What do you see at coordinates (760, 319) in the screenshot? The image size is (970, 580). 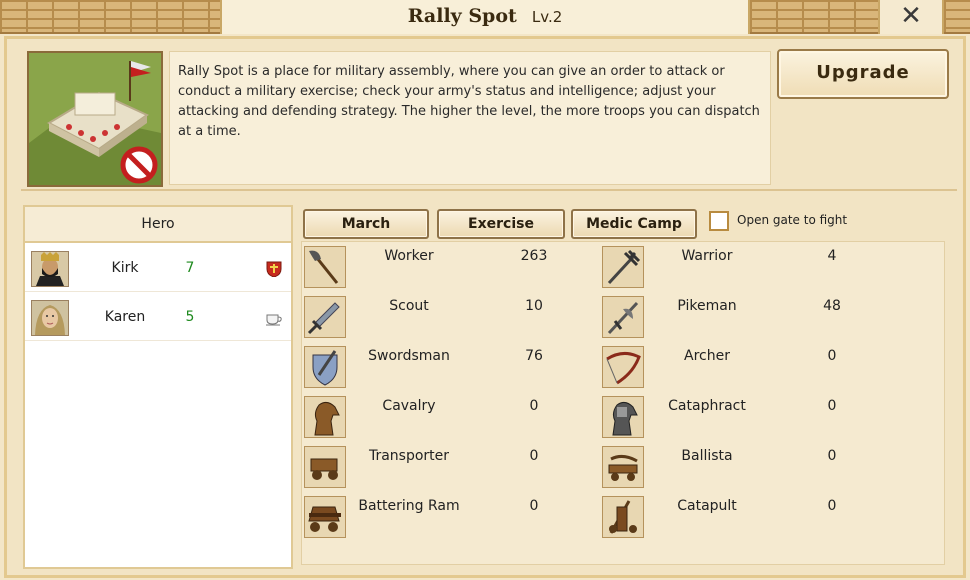 I see `troop-pikeman: Pikeman 48` at bounding box center [760, 319].